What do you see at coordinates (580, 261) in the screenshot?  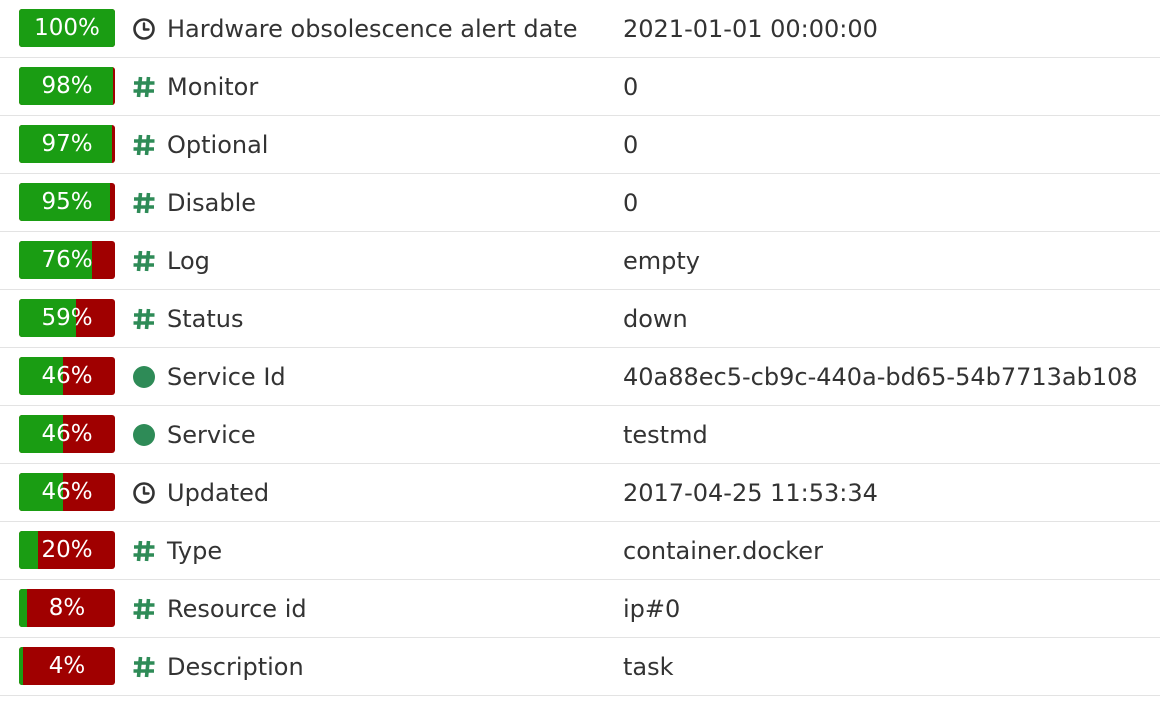 I see `table-row: 76% Log empty` at bounding box center [580, 261].